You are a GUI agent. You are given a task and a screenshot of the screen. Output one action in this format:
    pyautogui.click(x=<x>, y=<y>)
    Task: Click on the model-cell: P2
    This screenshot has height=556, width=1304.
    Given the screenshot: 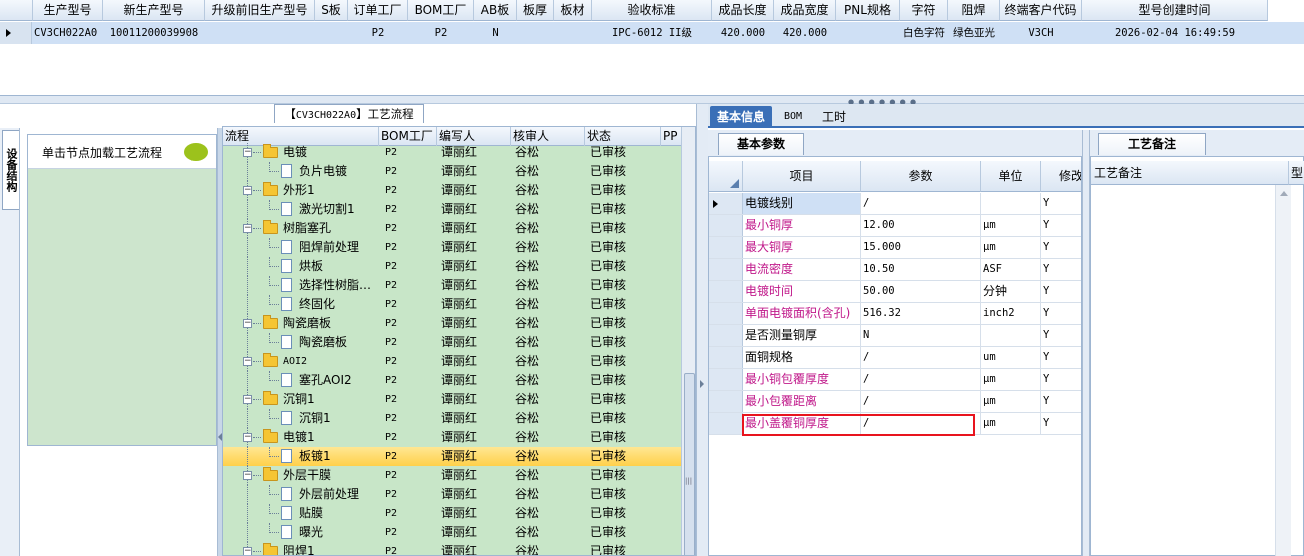 What is the action you would take?
    pyautogui.click(x=378, y=33)
    